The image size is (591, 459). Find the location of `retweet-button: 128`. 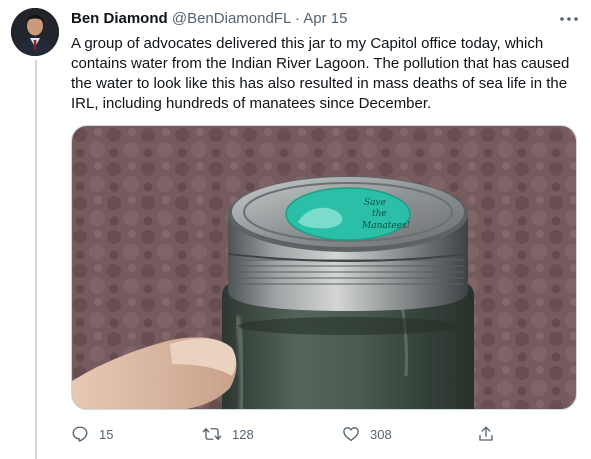

retweet-button: 128 is located at coordinates (228, 434).